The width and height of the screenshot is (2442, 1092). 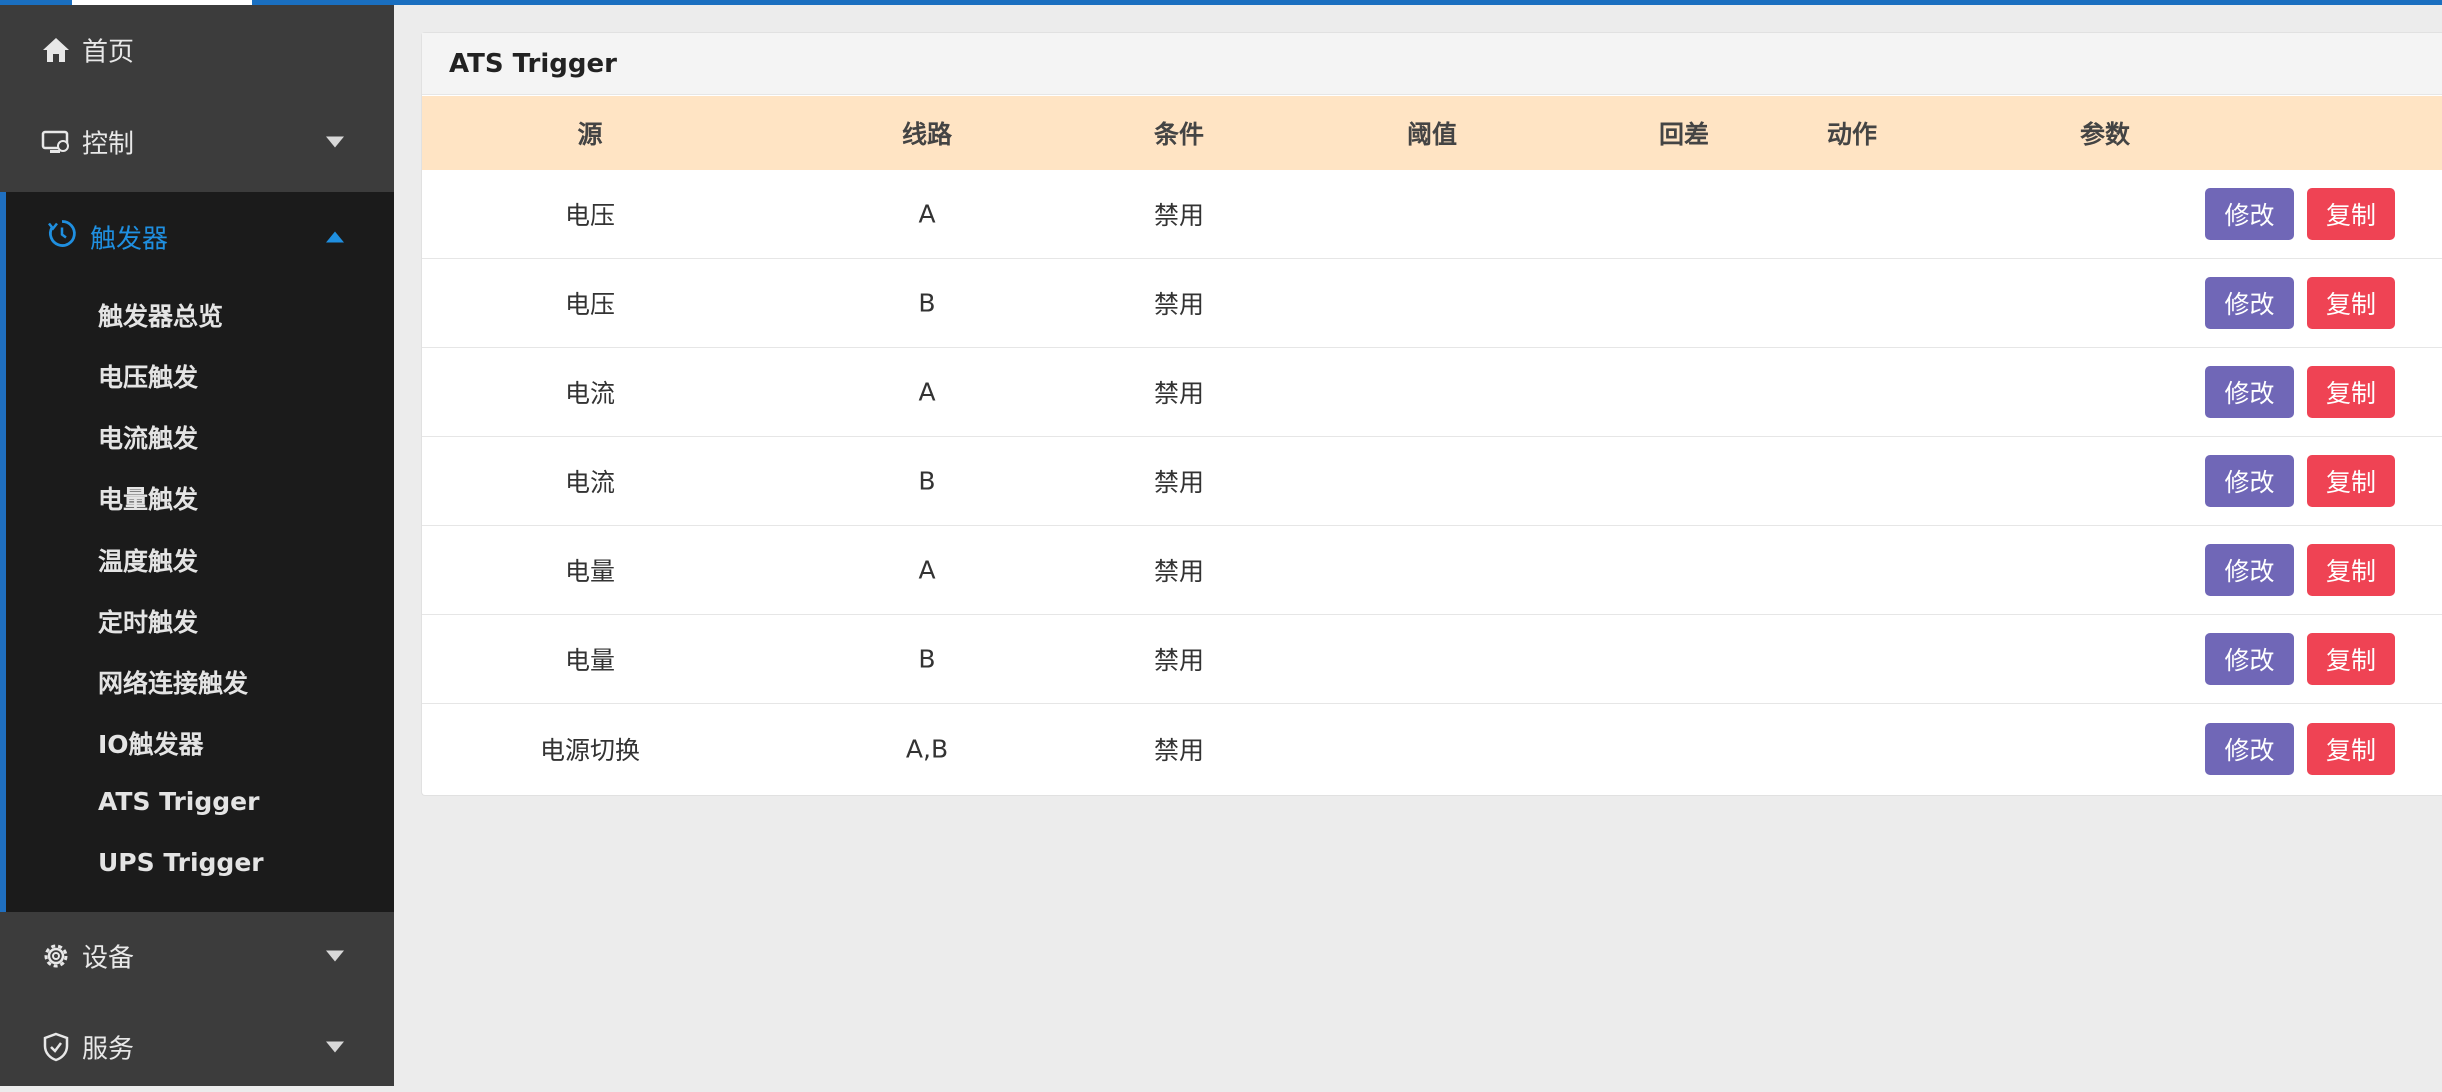 What do you see at coordinates (108, 1049) in the screenshot?
I see `sidebar-item-label: 服务` at bounding box center [108, 1049].